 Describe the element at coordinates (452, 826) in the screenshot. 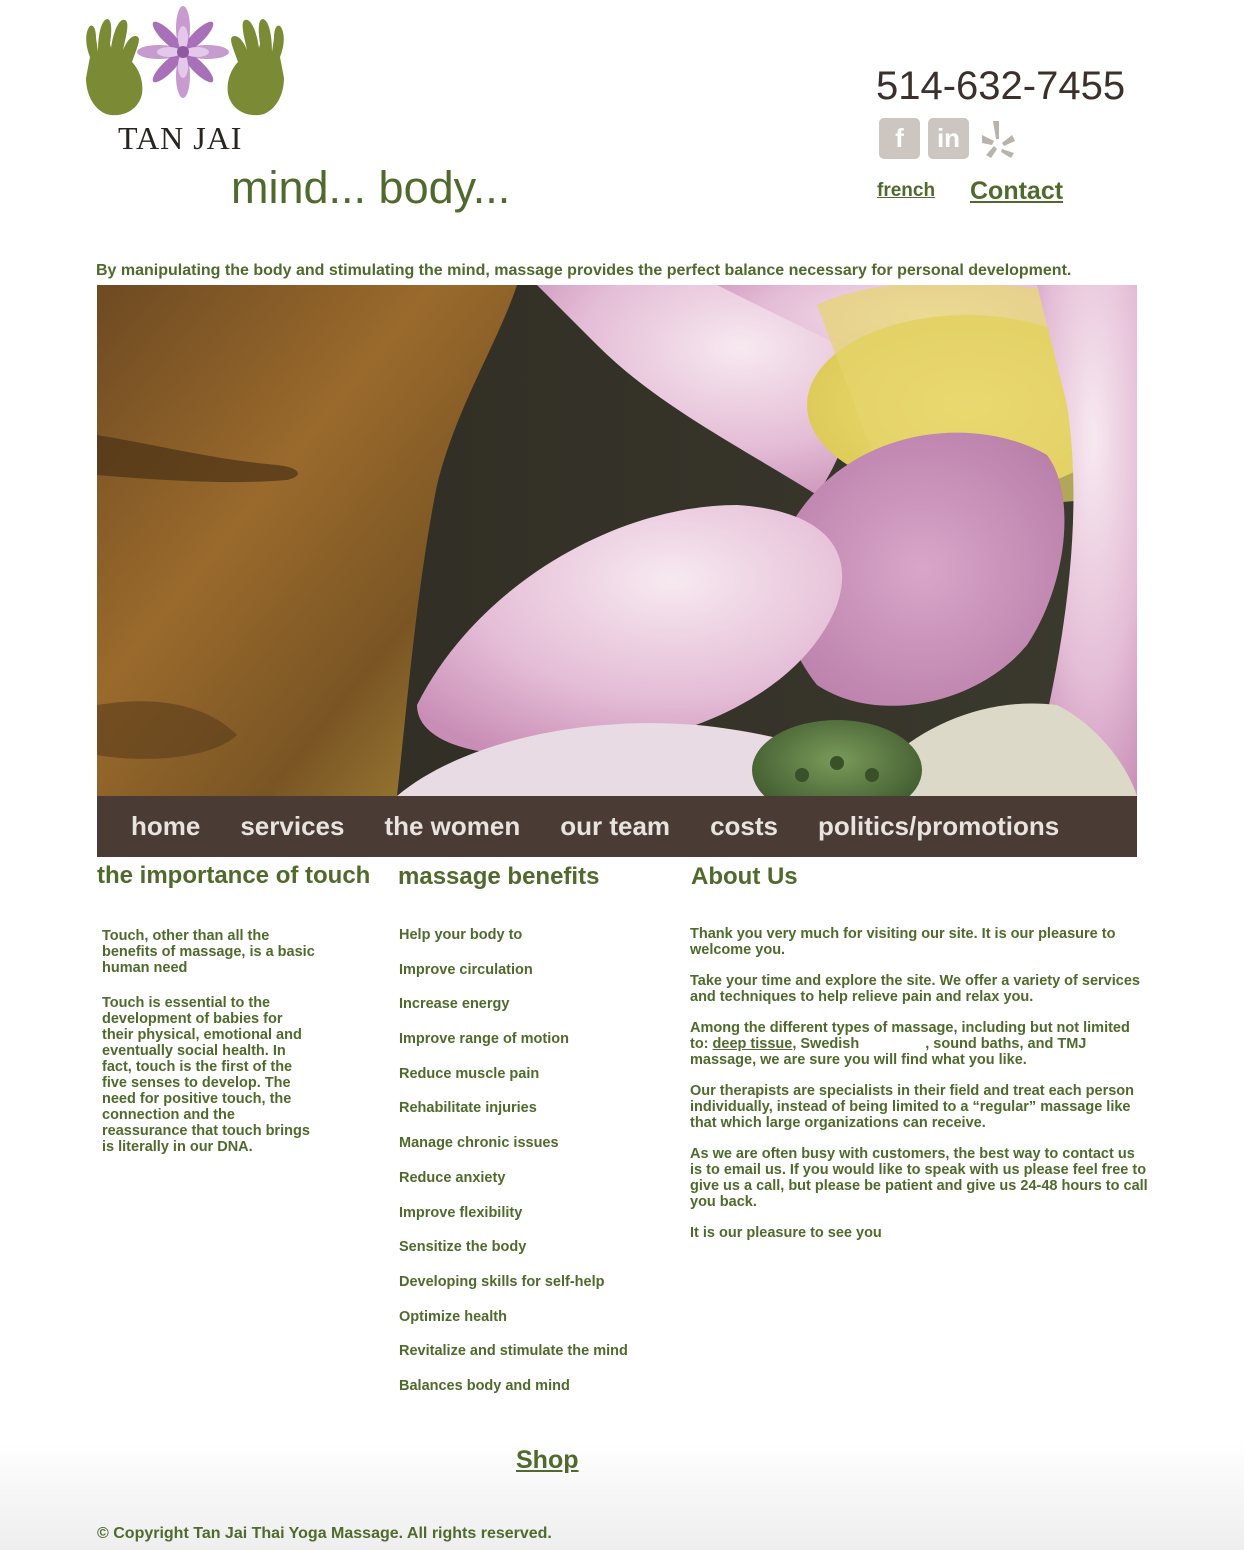

I see `nav-the-women: the women` at that location.